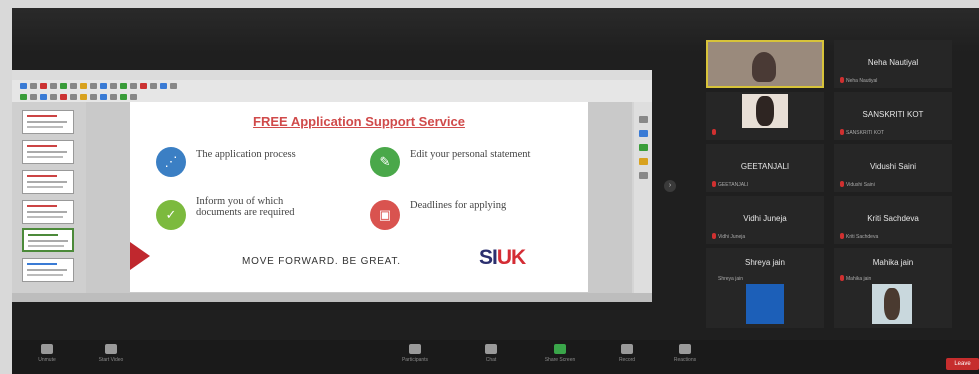  What do you see at coordinates (643, 119) in the screenshot?
I see `properties-icon` at bounding box center [643, 119].